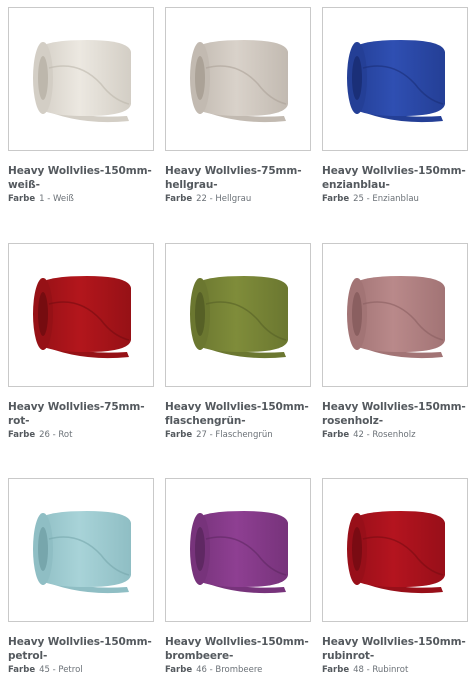 This screenshot has width=469, height=688. What do you see at coordinates (245, 178) in the screenshot?
I see `product-title: Heavy Wollvlies-75mm-hellgrau-` at bounding box center [245, 178].